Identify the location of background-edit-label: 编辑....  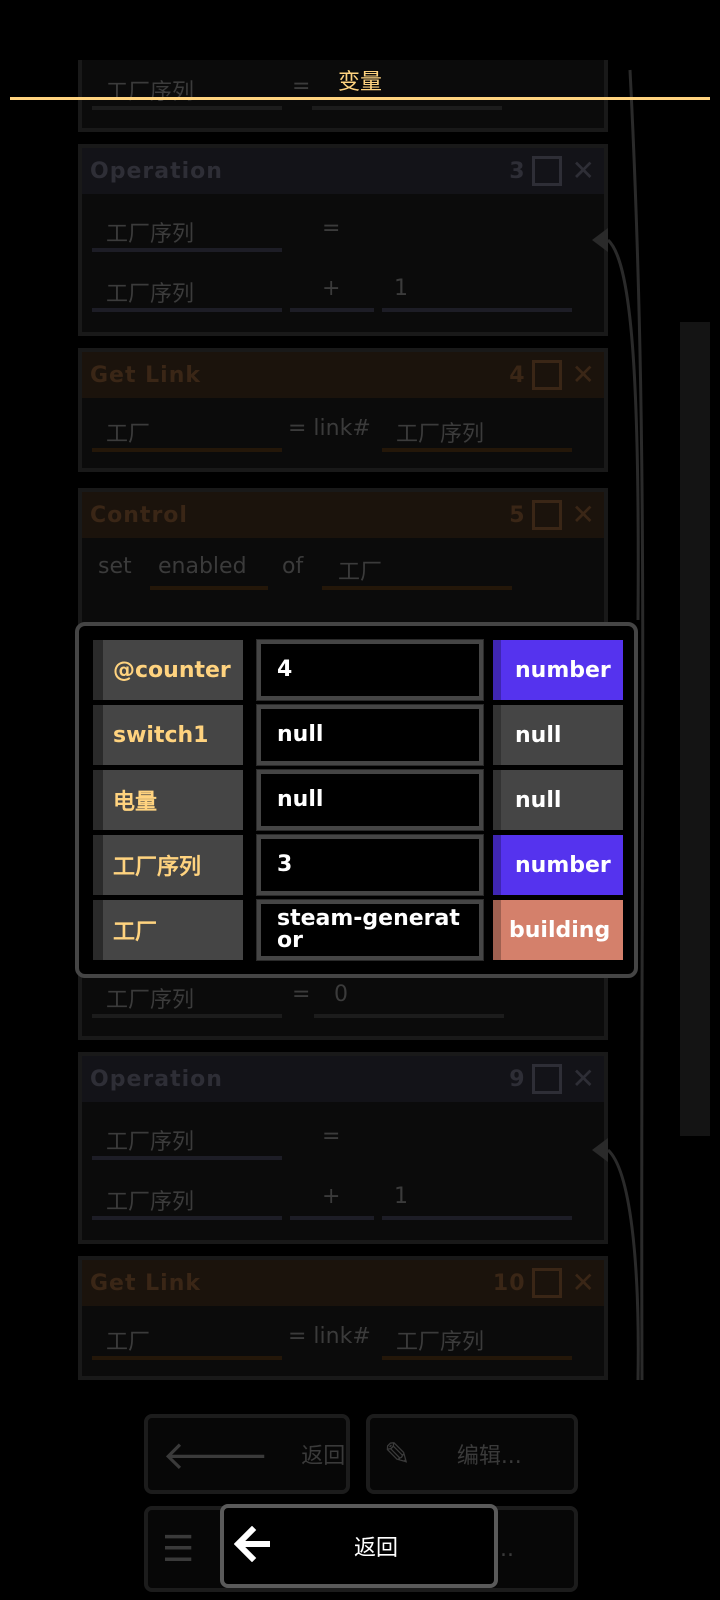
(489, 1456).